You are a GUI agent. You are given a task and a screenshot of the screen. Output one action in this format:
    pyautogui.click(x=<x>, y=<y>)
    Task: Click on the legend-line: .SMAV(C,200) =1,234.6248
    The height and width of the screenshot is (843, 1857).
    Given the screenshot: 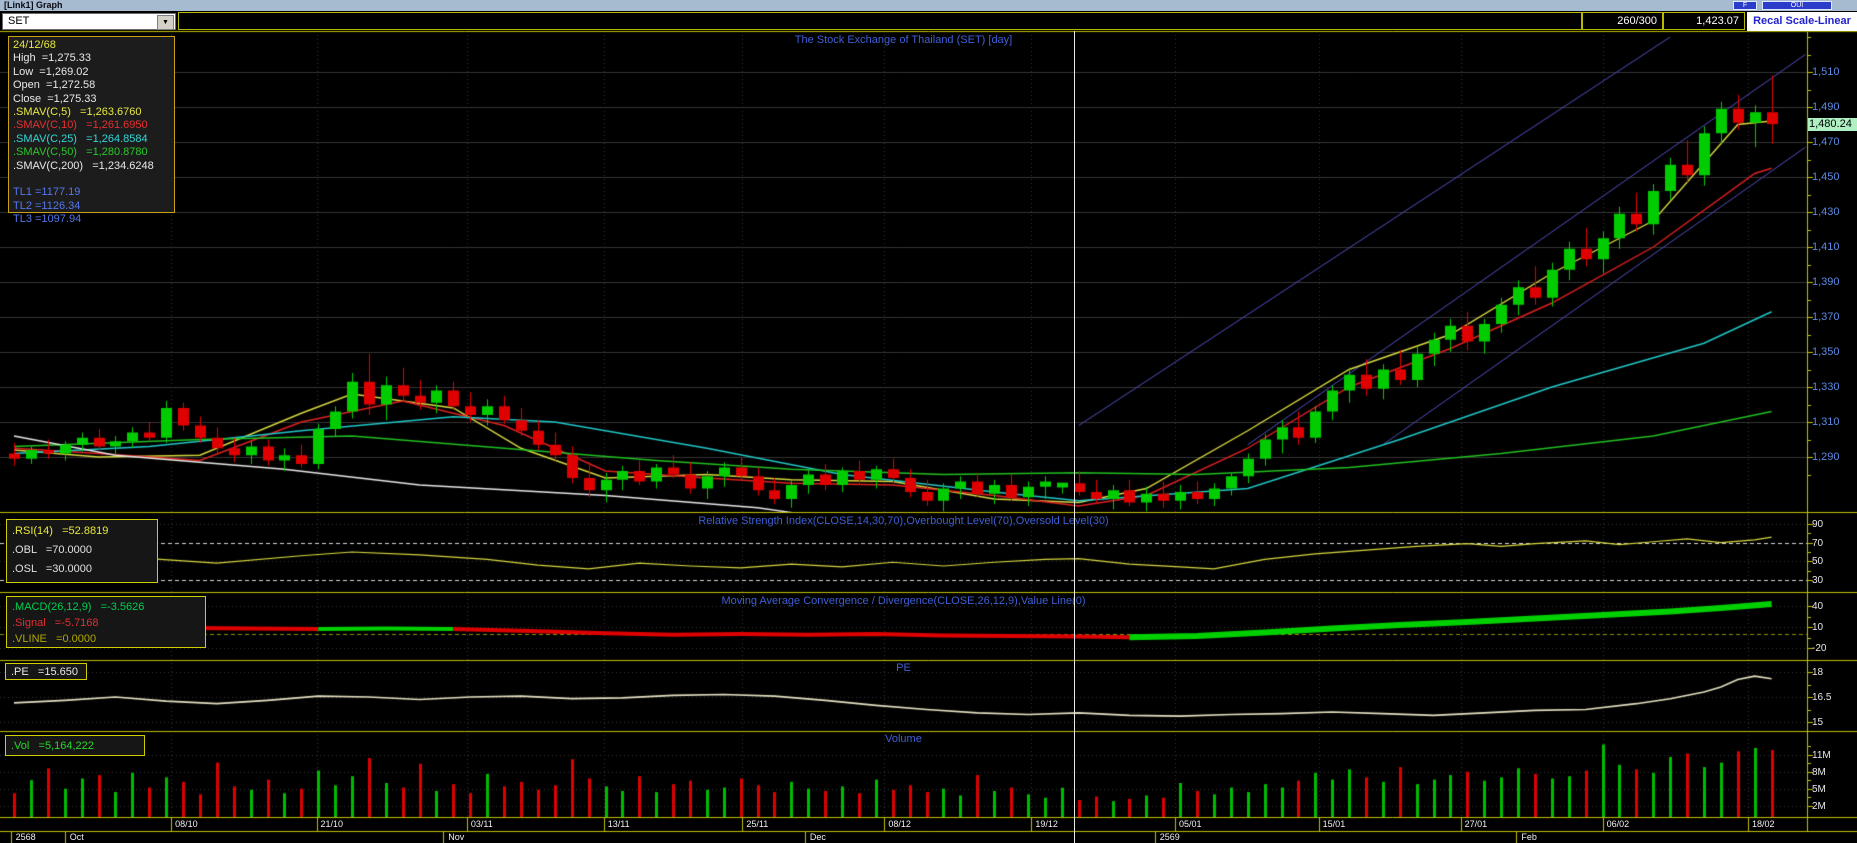 What is the action you would take?
    pyautogui.click(x=83, y=165)
    